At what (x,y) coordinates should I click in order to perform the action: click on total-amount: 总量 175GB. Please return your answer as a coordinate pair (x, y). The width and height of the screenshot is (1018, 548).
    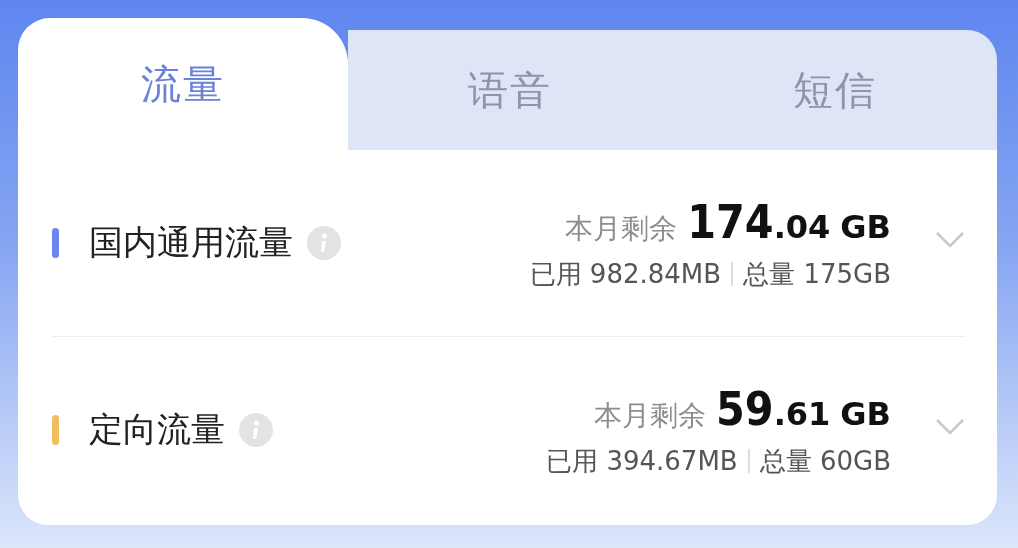
    Looking at the image, I should click on (817, 274).